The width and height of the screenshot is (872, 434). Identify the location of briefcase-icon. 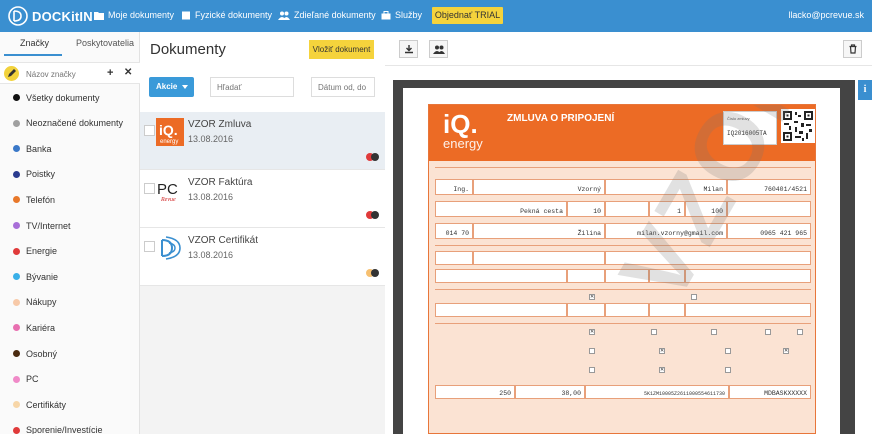
(386, 14).